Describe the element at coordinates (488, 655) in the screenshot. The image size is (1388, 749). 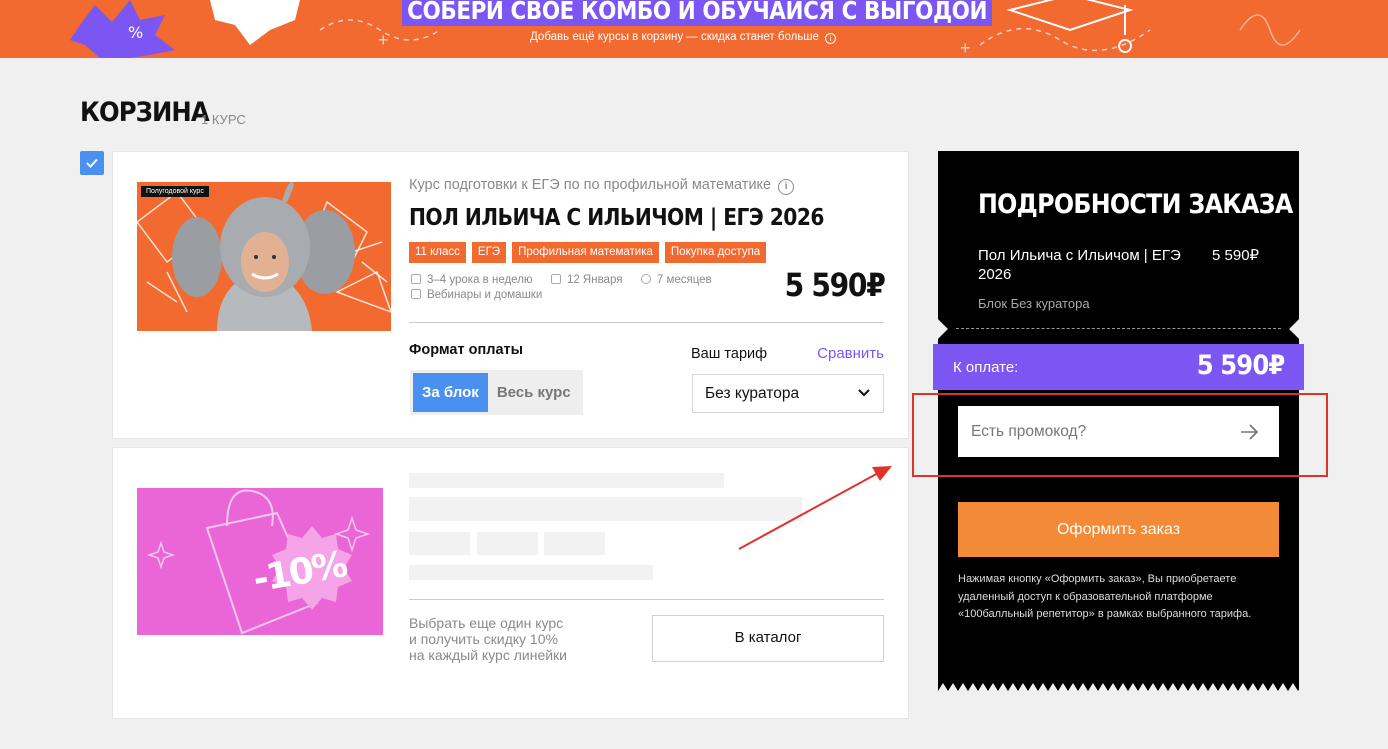
I see `upsell-text-line: на каждый курс линейки` at that location.